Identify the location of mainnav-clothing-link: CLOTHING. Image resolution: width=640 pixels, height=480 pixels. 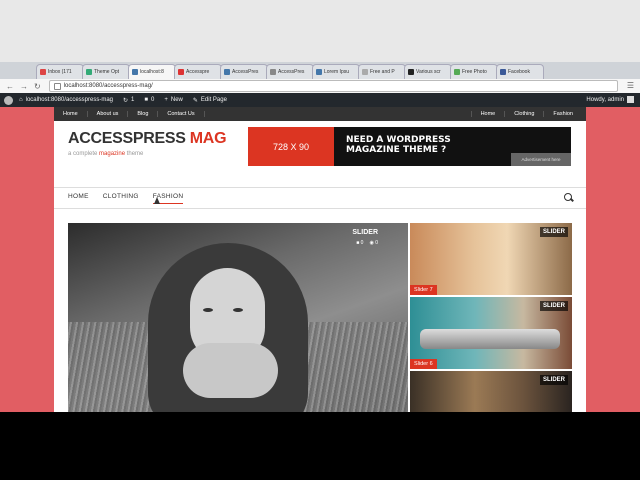
(121, 198).